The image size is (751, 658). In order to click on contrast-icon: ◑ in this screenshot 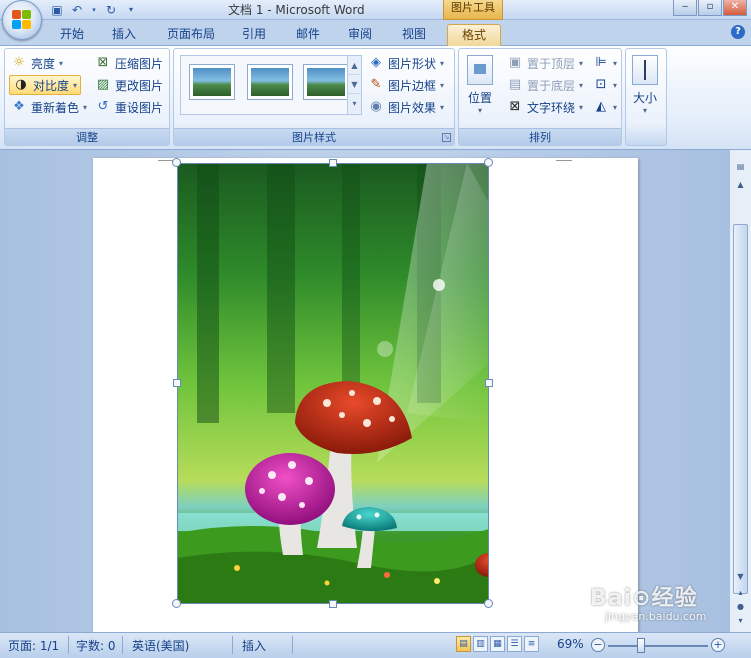, I will do `click(21, 84)`.